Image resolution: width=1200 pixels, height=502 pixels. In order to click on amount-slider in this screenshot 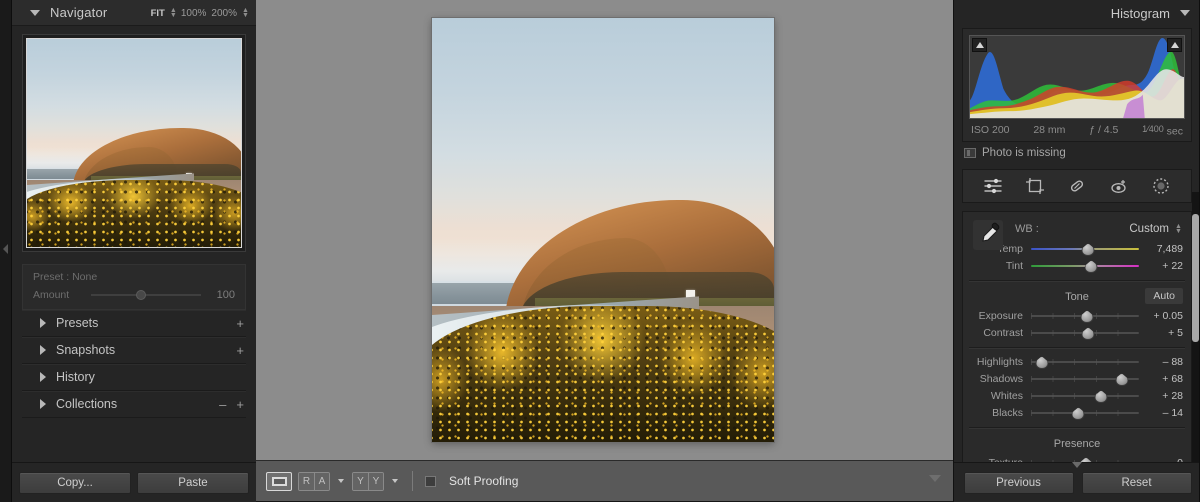, I will do `click(146, 295)`.